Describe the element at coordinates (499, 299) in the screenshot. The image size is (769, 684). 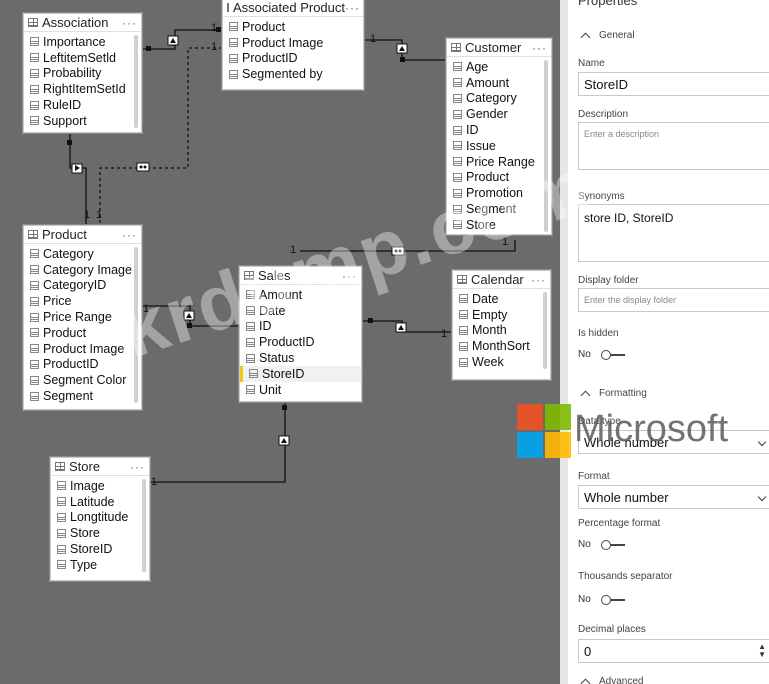
I see `field-row: Date` at that location.